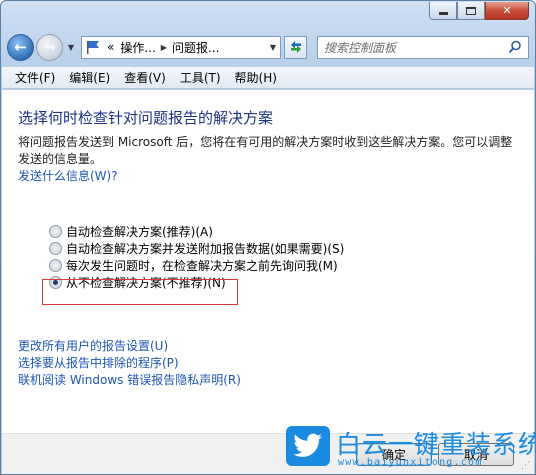  I want to click on back-arrow-icon: ←, so click(20, 47).